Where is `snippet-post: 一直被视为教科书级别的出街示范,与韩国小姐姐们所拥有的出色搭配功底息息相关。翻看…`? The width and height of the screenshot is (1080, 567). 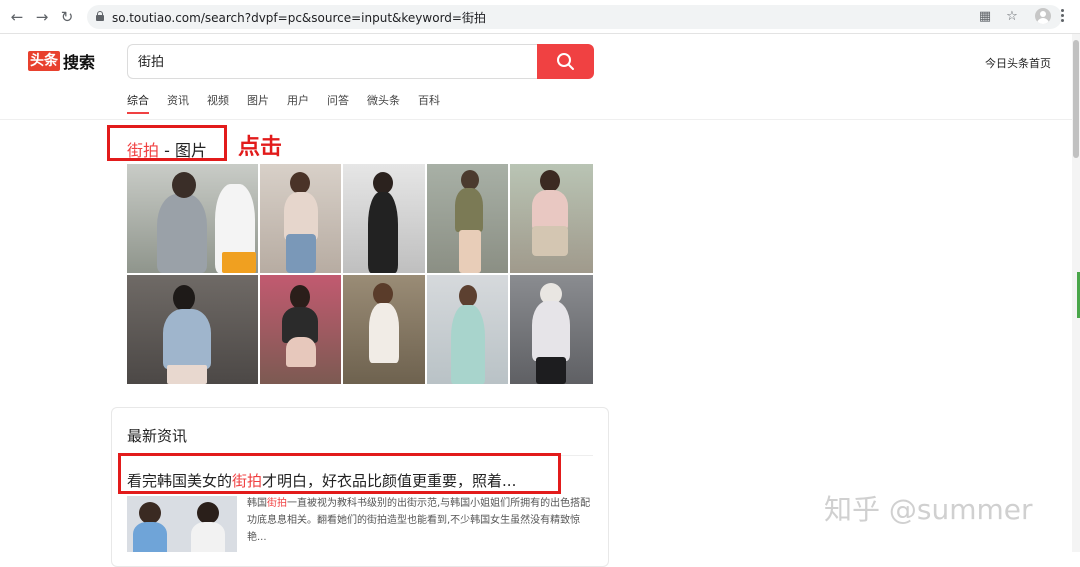
snippet-post: 一直被视为教科书级别的出街示范,与韩国小姐姐们所拥有的出色搭配功底息息相关。翻看… is located at coordinates (419, 520).